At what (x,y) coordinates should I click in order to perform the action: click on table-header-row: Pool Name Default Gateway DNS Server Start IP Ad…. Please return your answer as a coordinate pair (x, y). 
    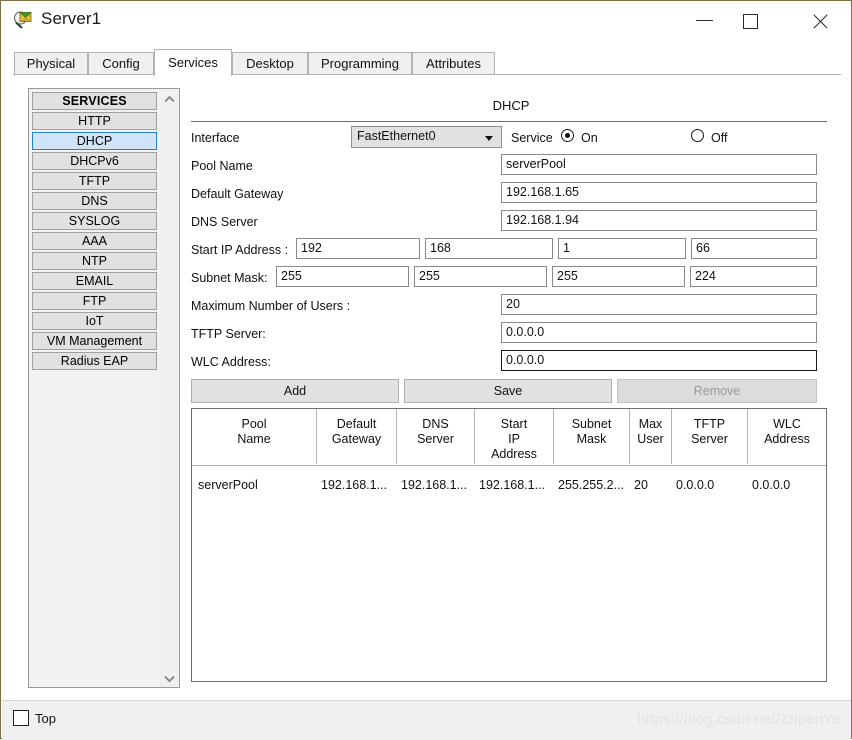
    Looking at the image, I should click on (509, 437).